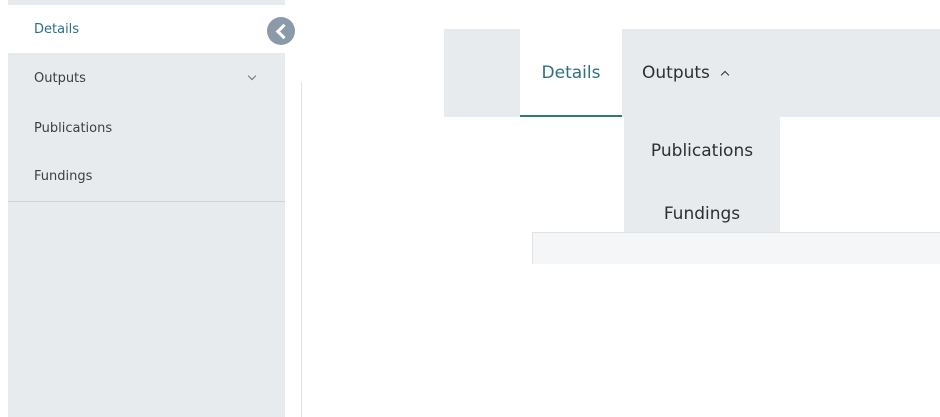 The width and height of the screenshot is (940, 417). What do you see at coordinates (725, 75) in the screenshot?
I see `chevron-up-icon` at bounding box center [725, 75].